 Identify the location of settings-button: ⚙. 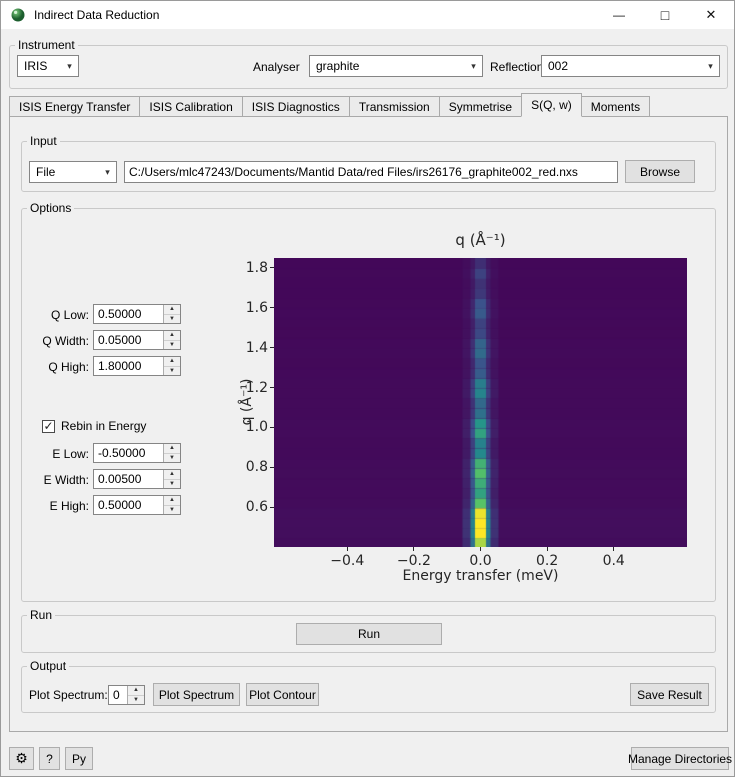
(21, 758).